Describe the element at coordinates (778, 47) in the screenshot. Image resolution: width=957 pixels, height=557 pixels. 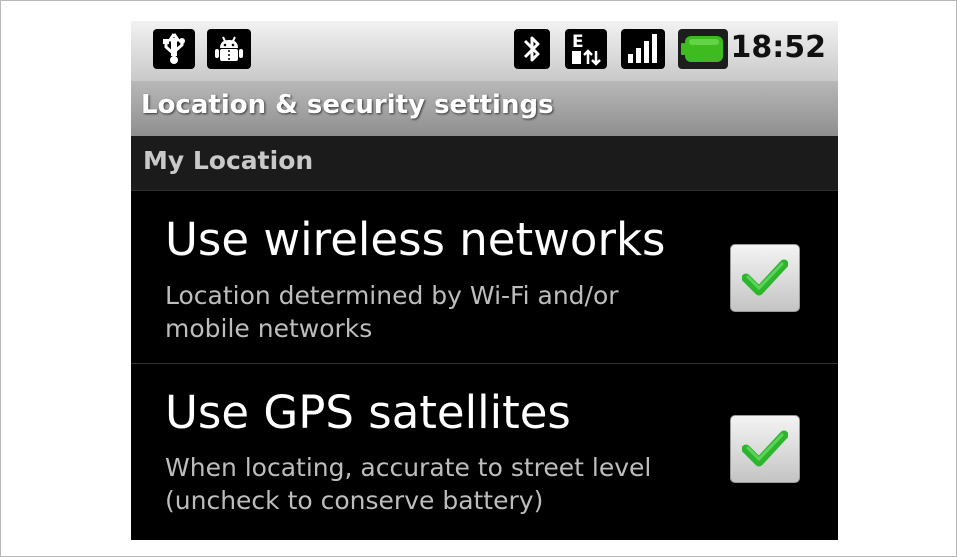
I see `status-time: 18:52` at that location.